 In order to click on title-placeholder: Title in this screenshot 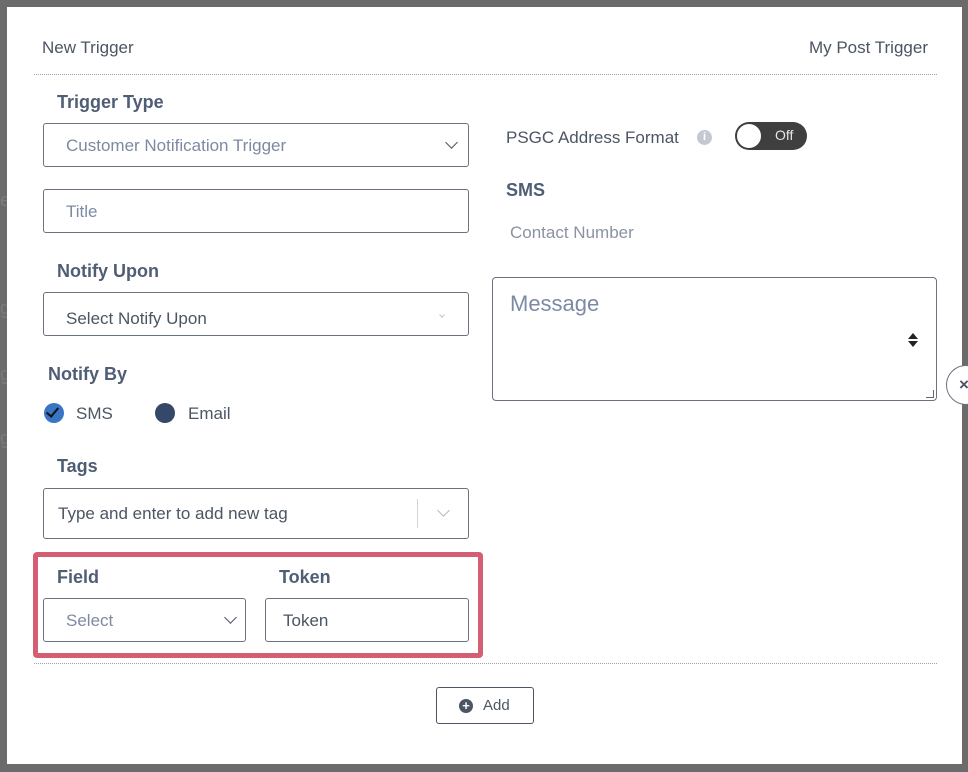, I will do `click(82, 211)`.